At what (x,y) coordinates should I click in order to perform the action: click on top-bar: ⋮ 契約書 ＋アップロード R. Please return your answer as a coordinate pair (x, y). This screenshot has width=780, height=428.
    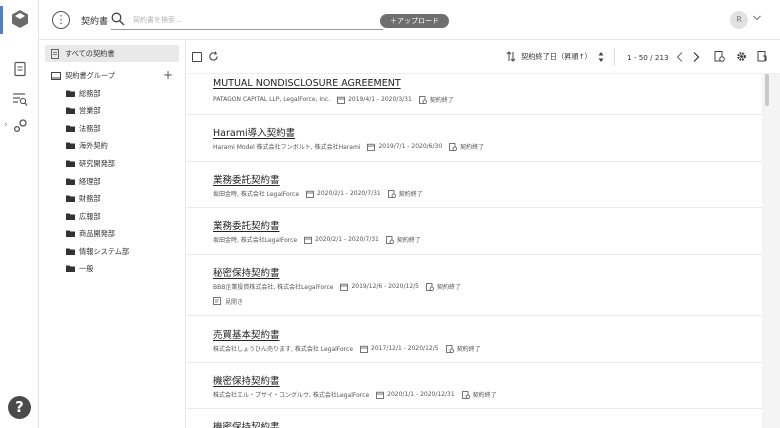
    Looking at the image, I should click on (409, 20).